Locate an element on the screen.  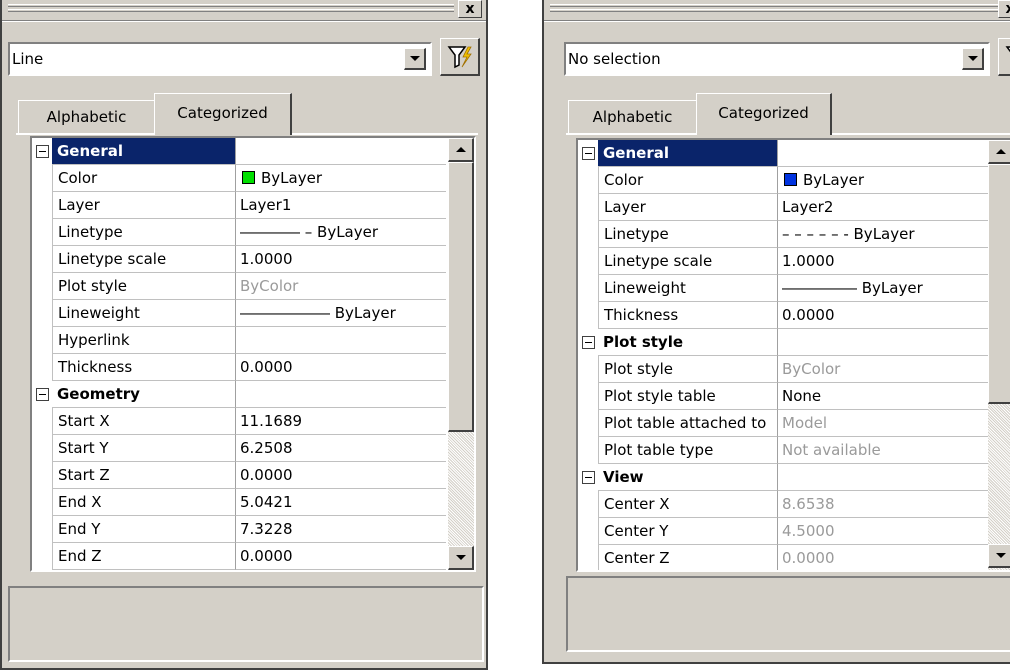
property-value: None is located at coordinates (883, 396).